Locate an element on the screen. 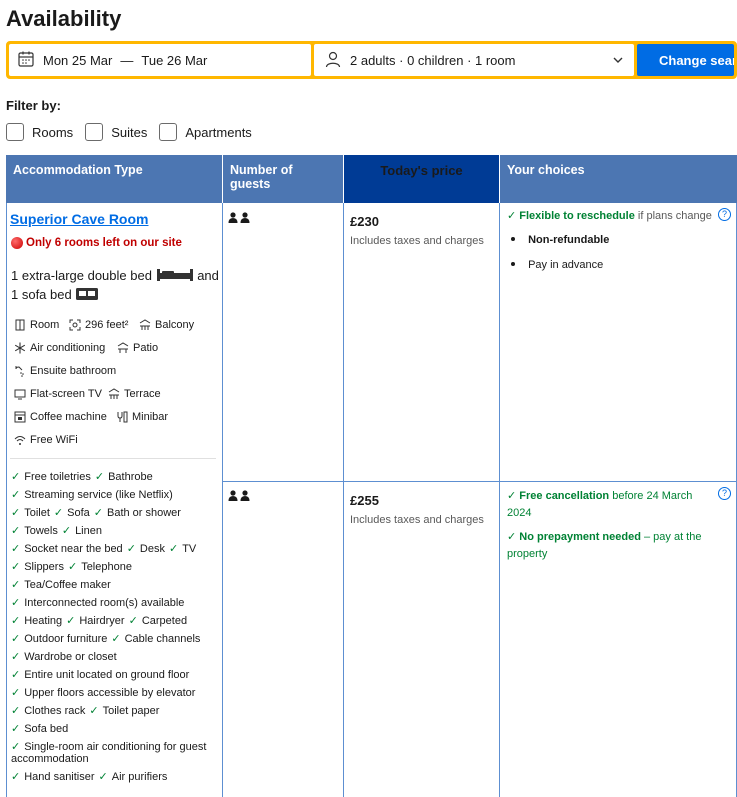 The image size is (737, 797). filter-apartments: Apartments is located at coordinates (205, 132).